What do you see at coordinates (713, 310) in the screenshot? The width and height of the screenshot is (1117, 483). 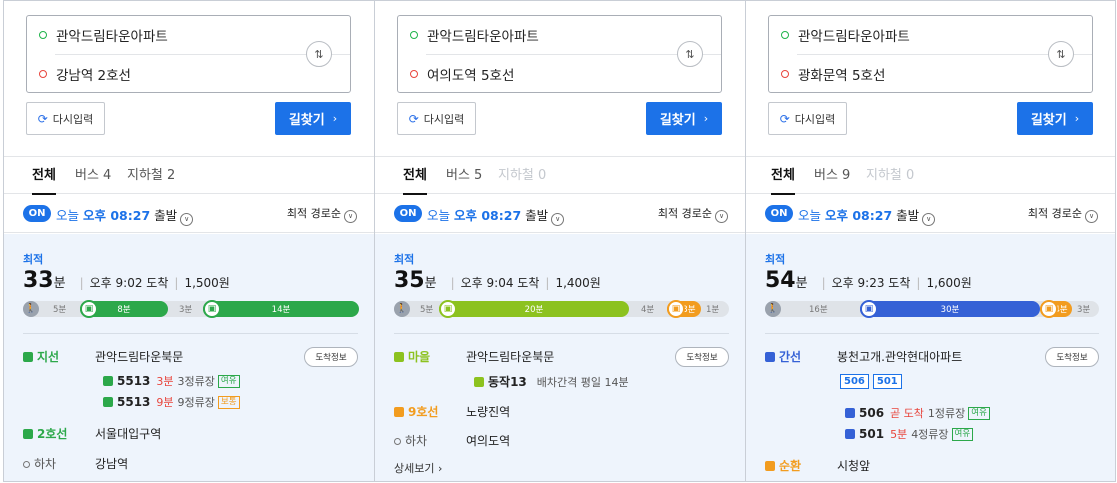 I see `walk-time-label: 1분` at bounding box center [713, 310].